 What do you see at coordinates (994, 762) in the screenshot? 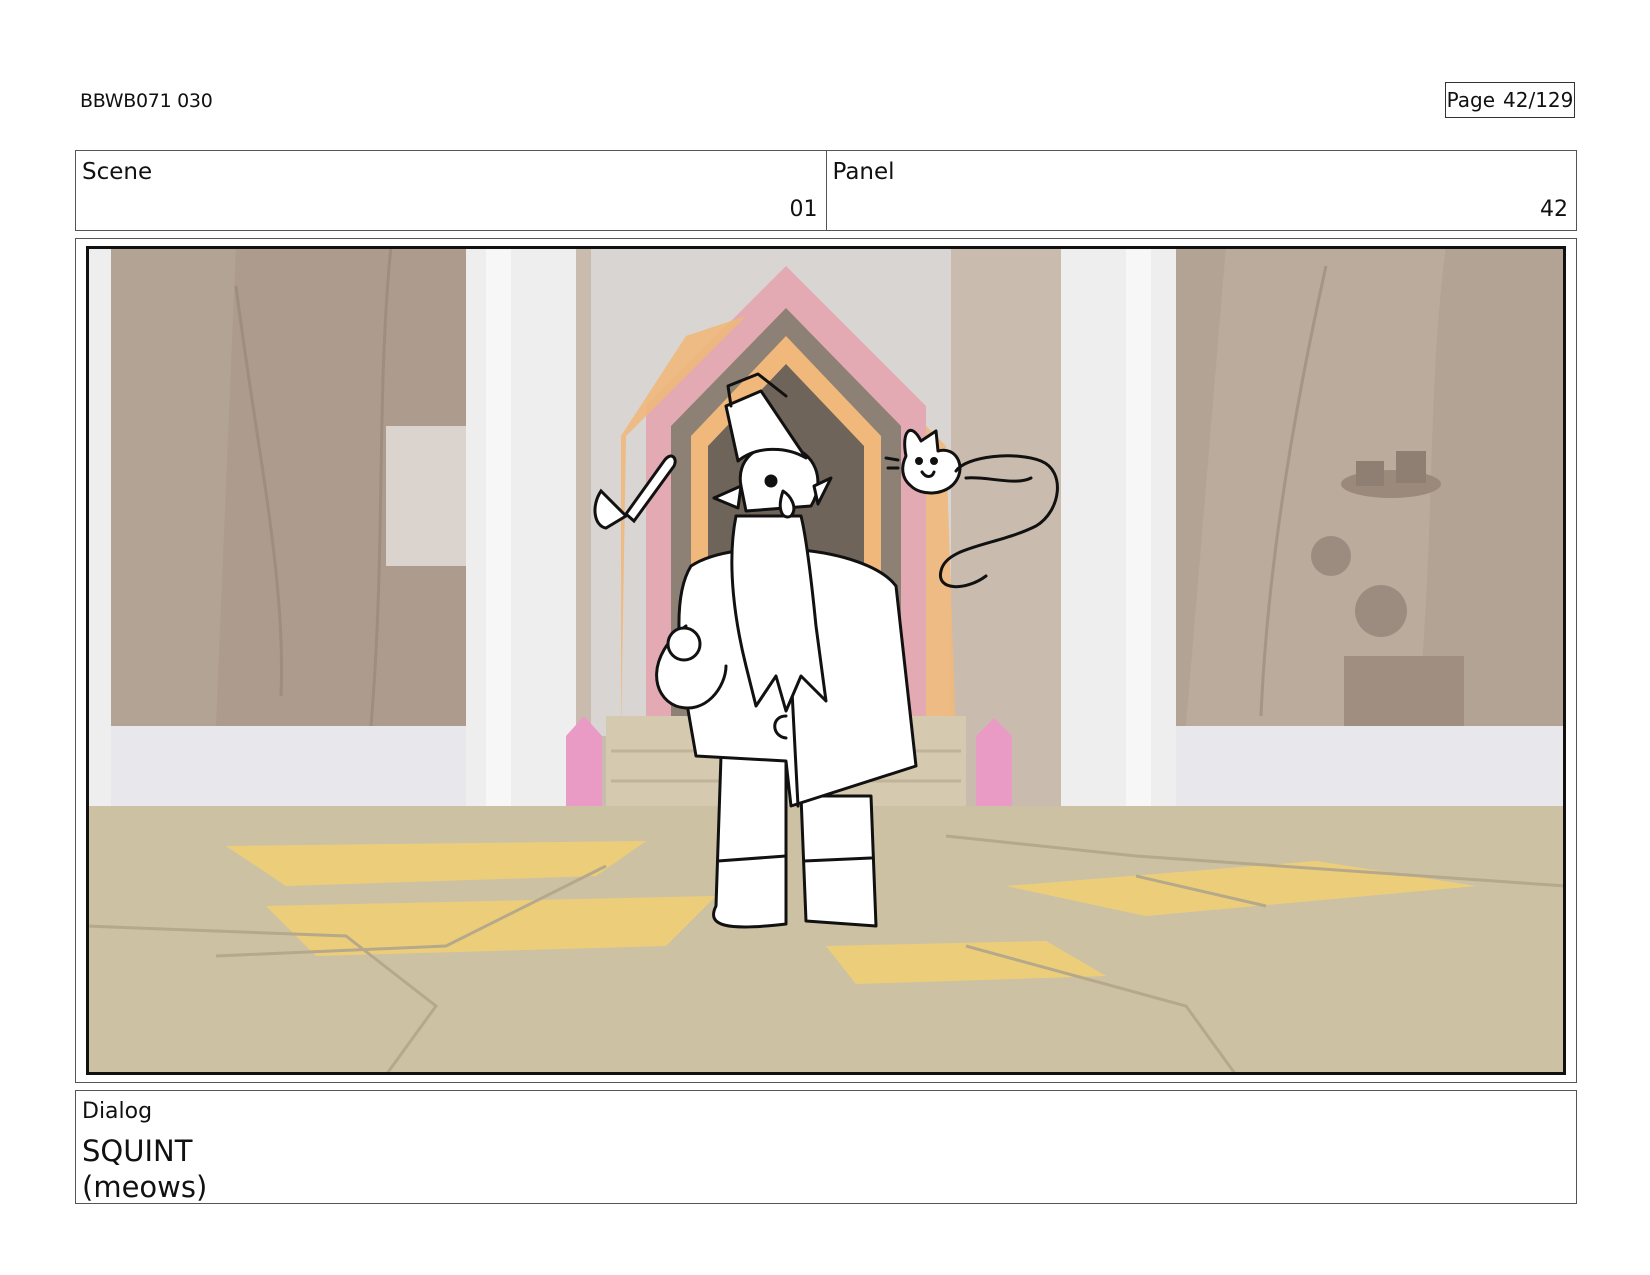
I see `crystal-right` at bounding box center [994, 762].